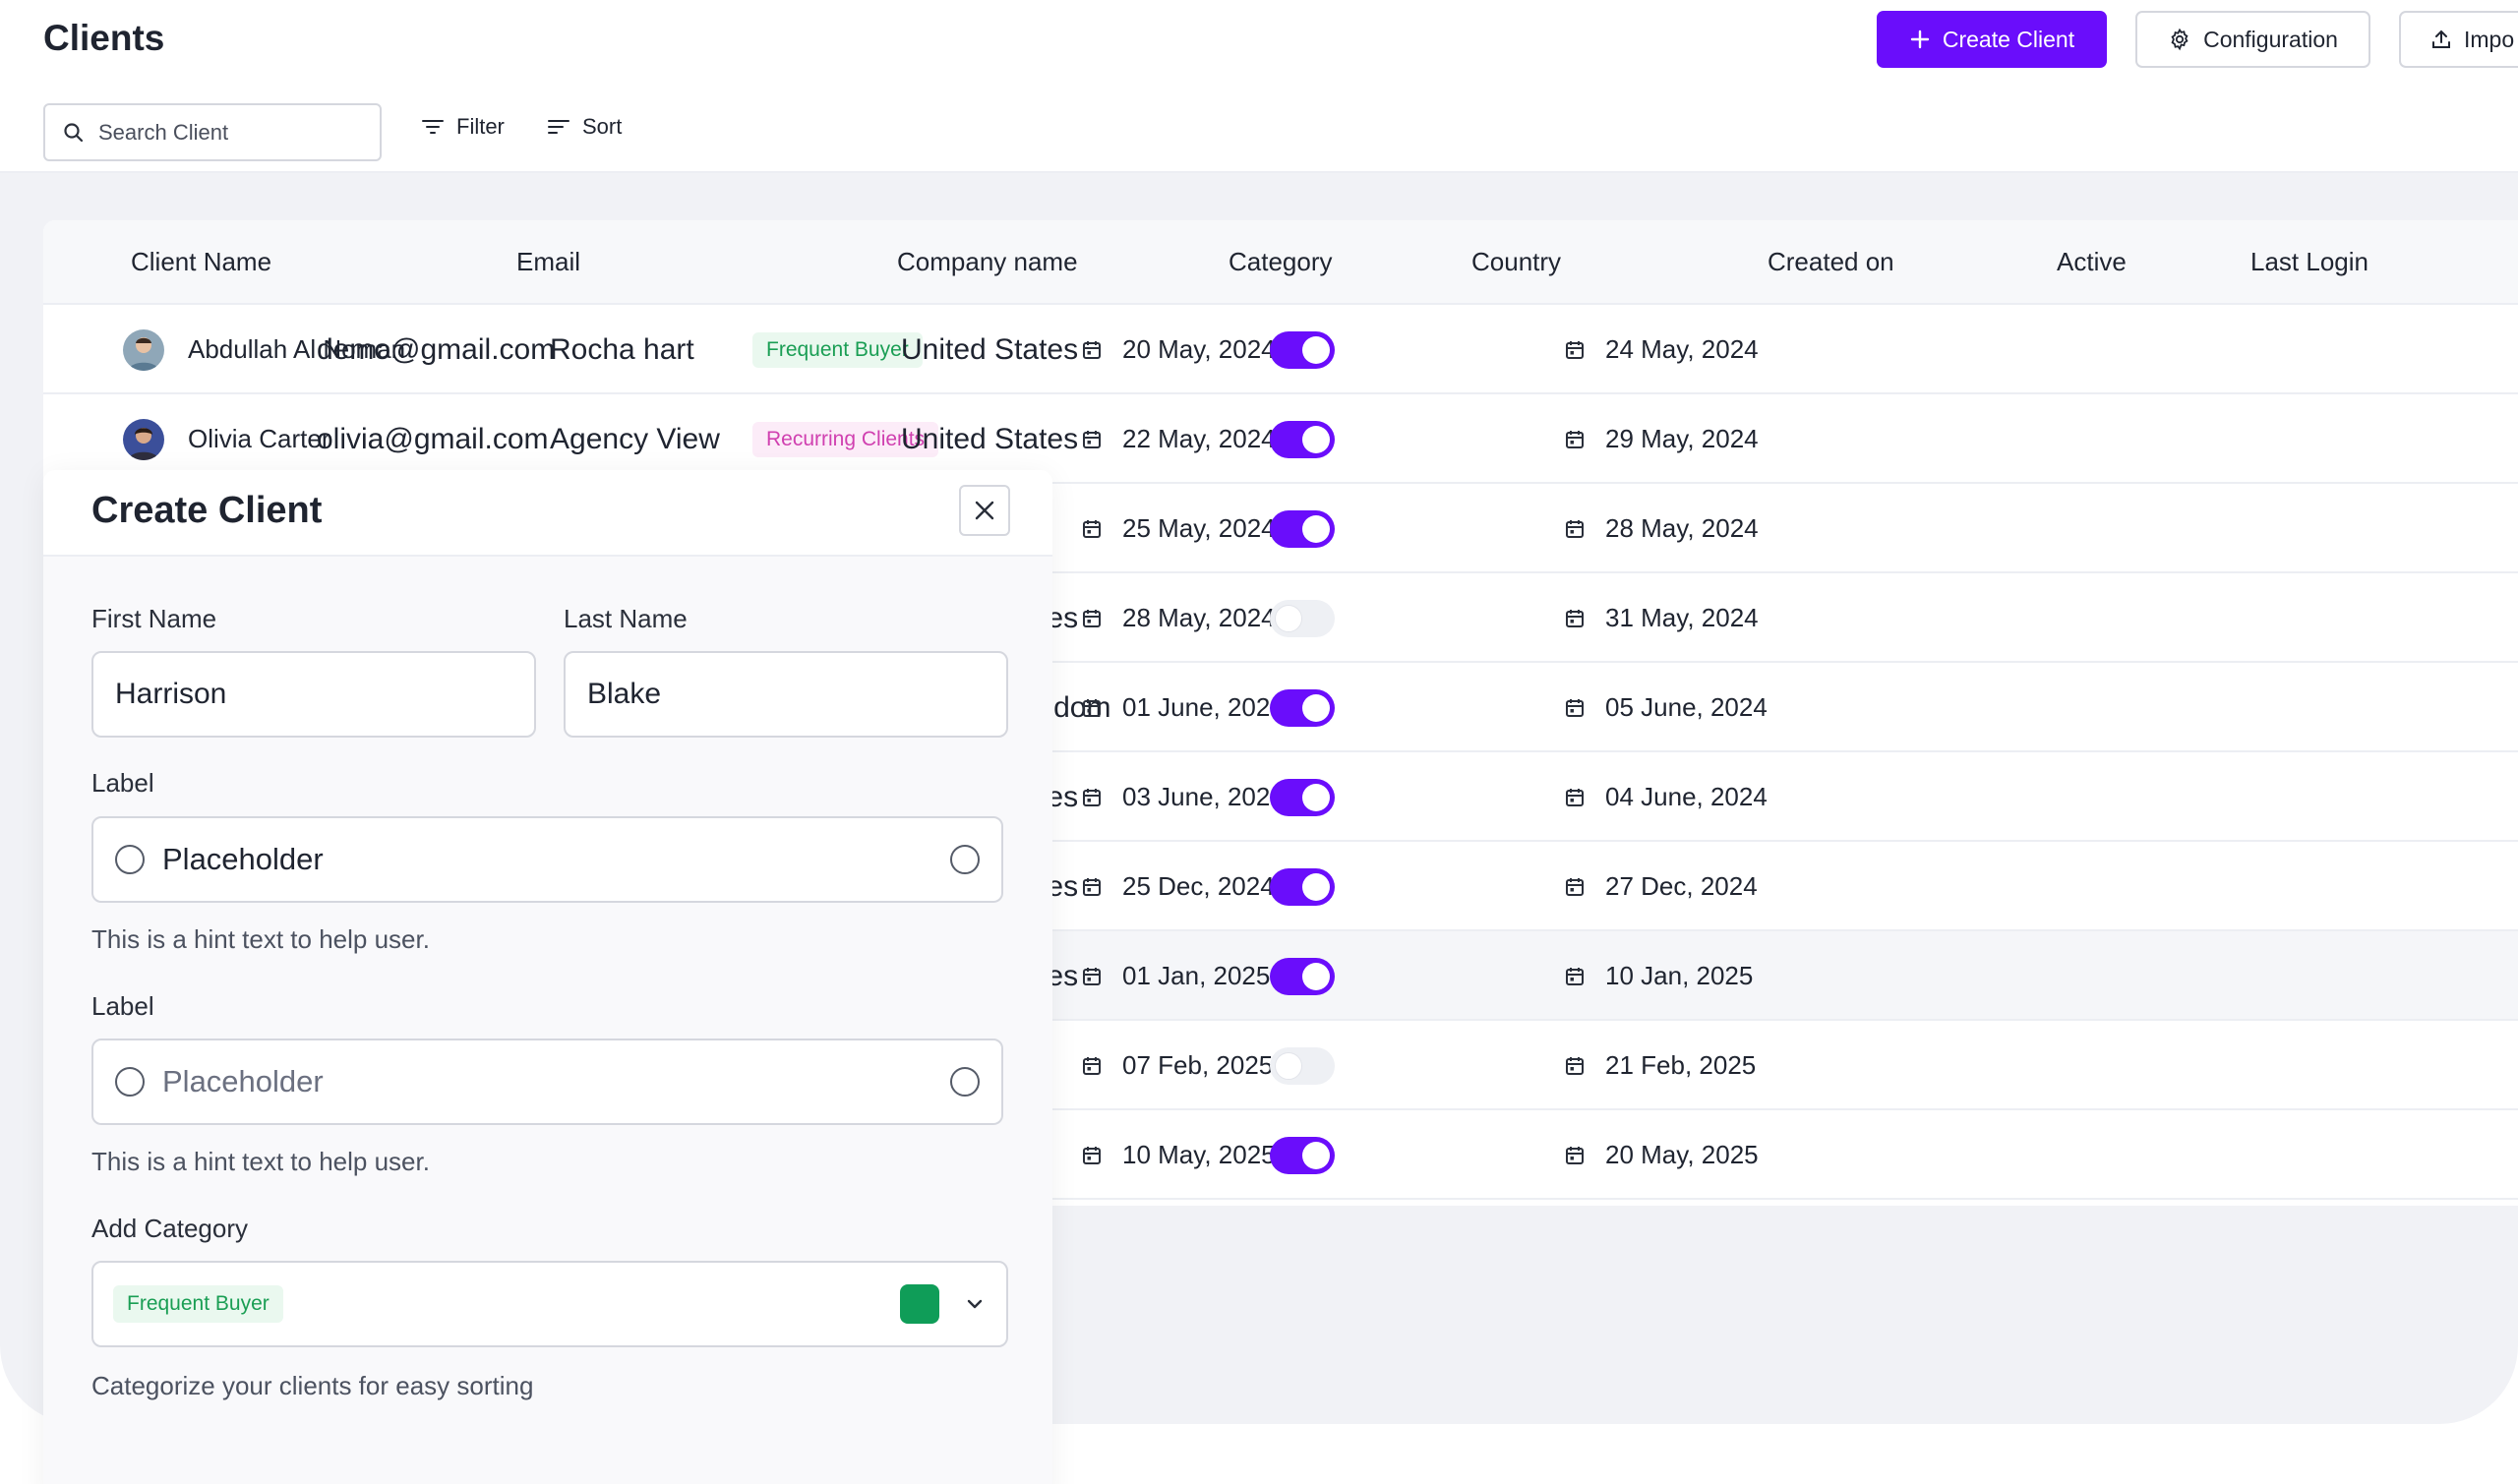 This screenshot has width=2518, height=1484. Describe the element at coordinates (207, 511) in the screenshot. I see `panel-title: Create Client` at that location.